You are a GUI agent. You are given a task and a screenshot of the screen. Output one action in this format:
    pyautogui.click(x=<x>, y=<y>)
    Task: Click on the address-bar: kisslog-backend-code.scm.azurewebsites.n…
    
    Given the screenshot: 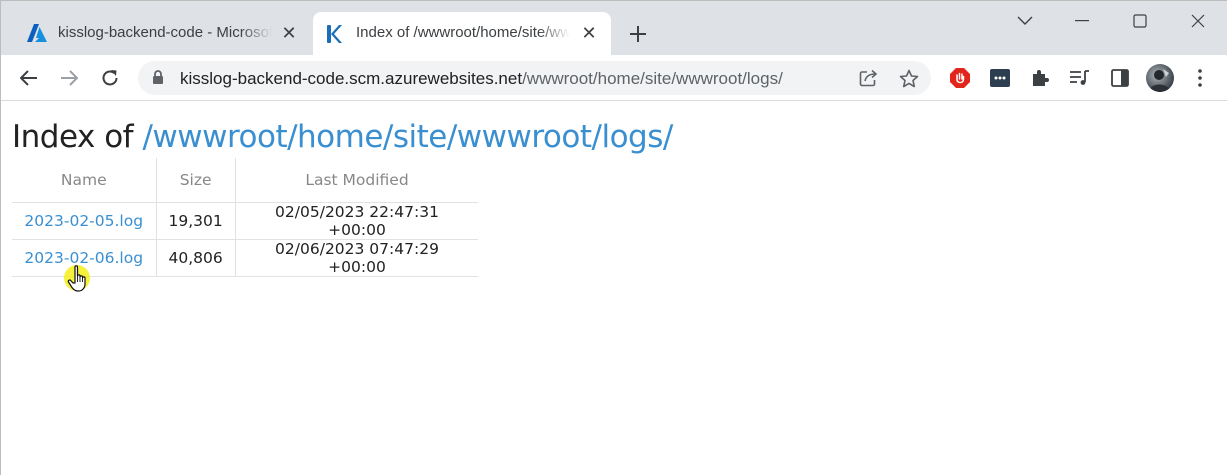 What is the action you would take?
    pyautogui.click(x=534, y=78)
    